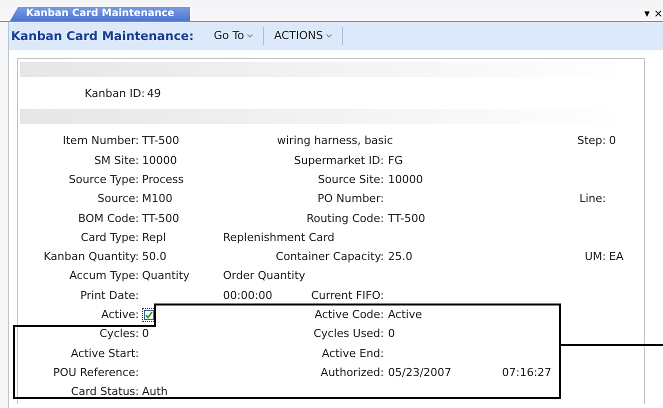 This screenshot has height=408, width=663. What do you see at coordinates (120, 315) in the screenshot?
I see `field-label: Active:` at bounding box center [120, 315].